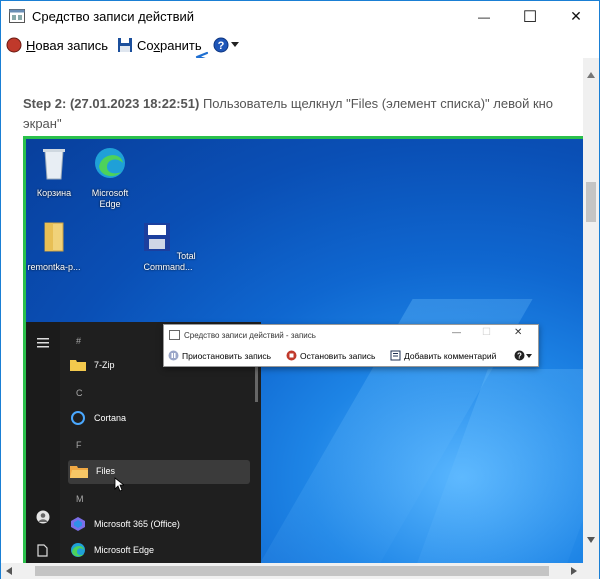 The image size is (600, 579). What do you see at coordinates (112, 550) in the screenshot?
I see `start-menu-item-edge: Microsoft Edge` at bounding box center [112, 550].